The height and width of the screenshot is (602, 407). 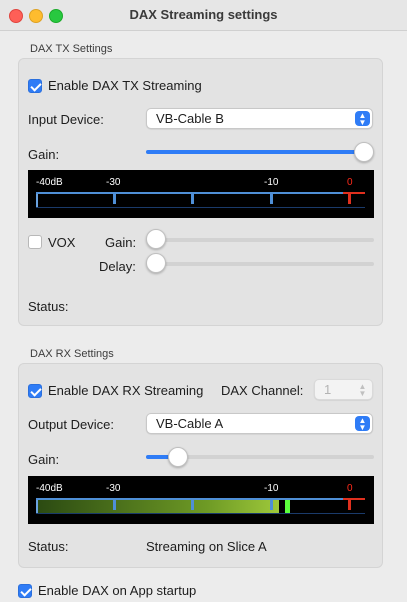 I want to click on enable-rx-label: Enable DAX RX Streaming, so click(x=126, y=390).